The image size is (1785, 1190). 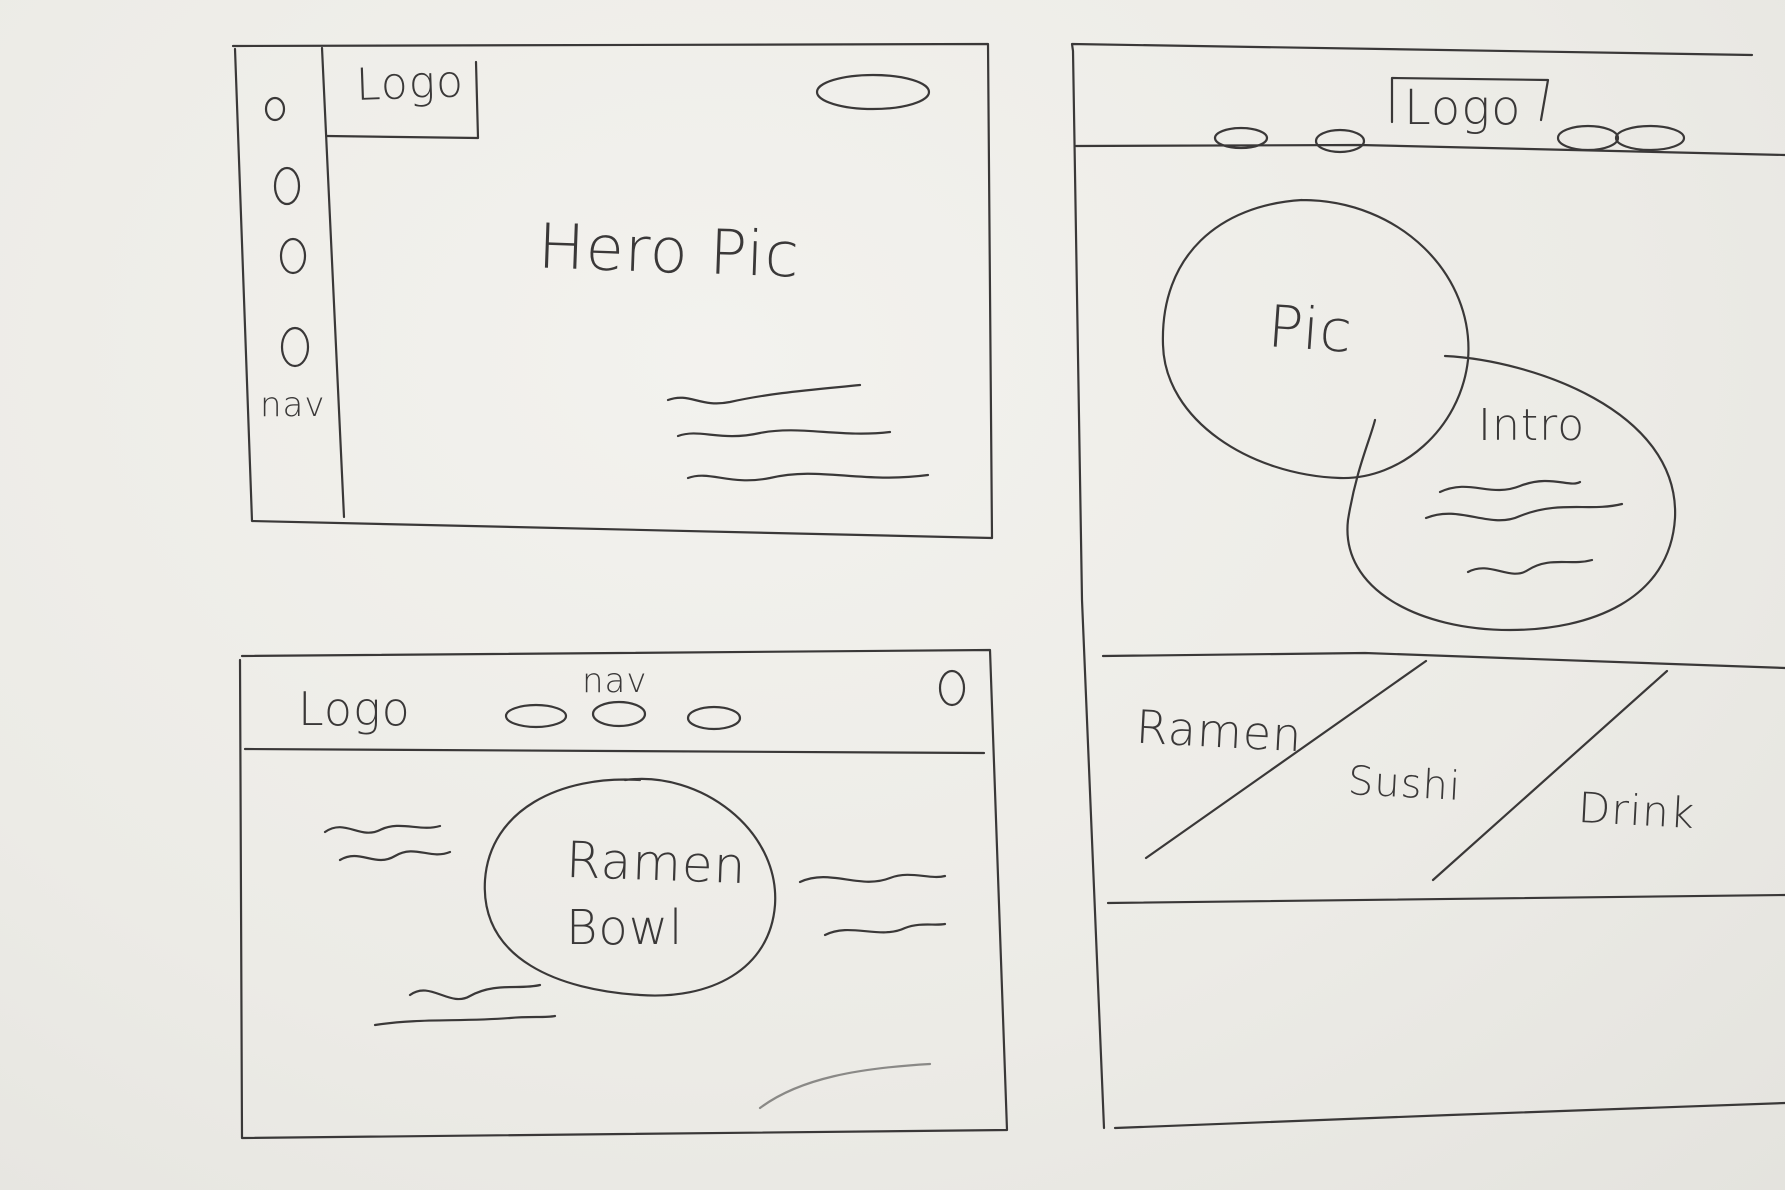 I want to click on profile-circle-sketch, so click(x=952, y=688).